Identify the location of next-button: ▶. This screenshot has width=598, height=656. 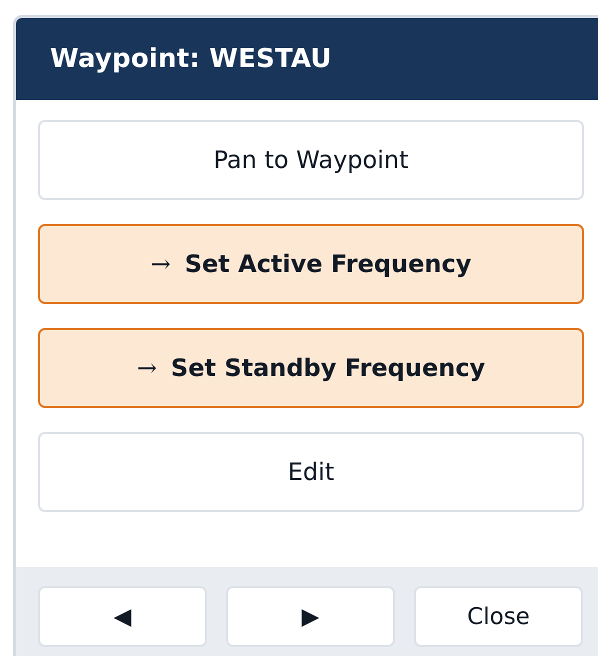
(310, 616).